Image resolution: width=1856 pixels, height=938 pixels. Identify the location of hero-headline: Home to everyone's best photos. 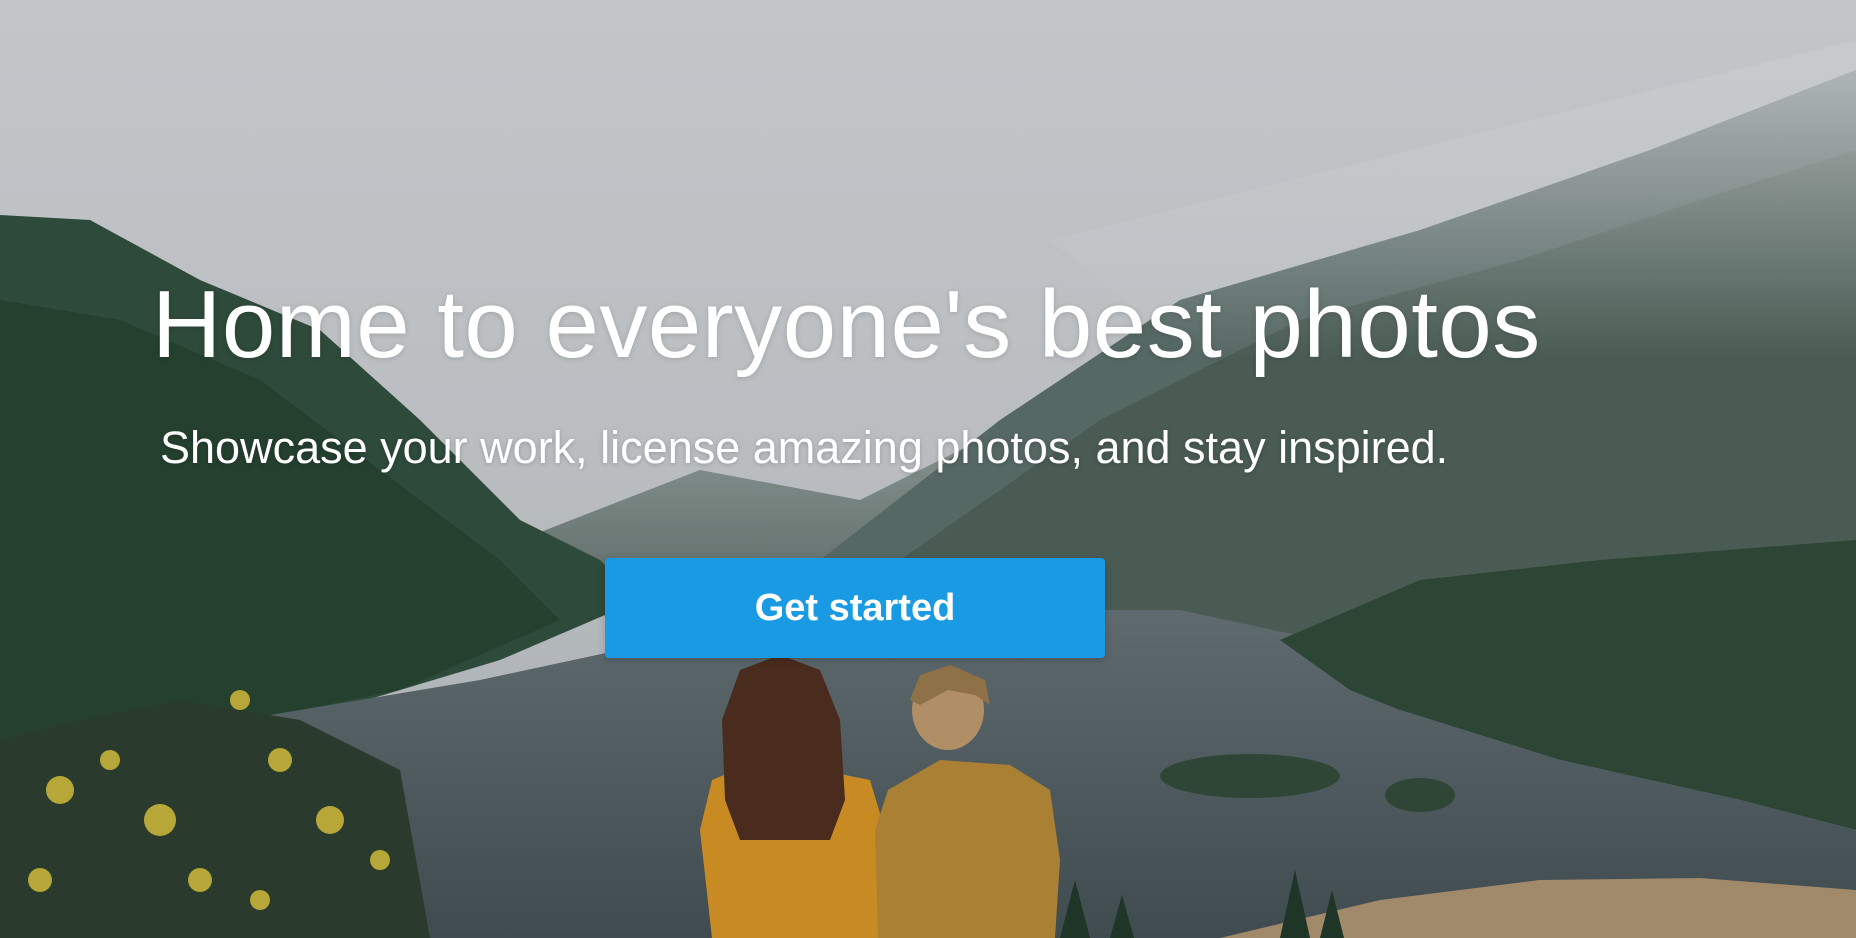
(846, 324).